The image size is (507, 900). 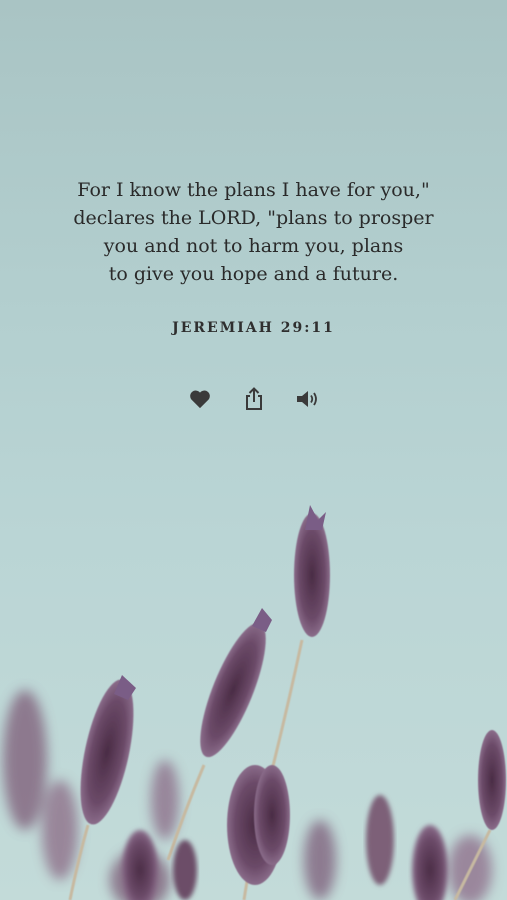 I want to click on verse-line: you and not to harm you, plans, so click(x=253, y=246).